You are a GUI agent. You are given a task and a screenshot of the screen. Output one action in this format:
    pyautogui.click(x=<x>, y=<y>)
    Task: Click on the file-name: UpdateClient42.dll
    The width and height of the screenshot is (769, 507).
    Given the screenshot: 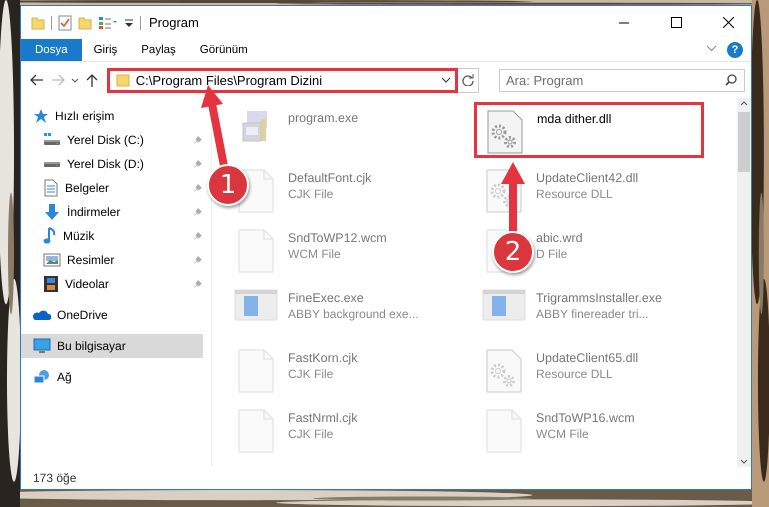 What is the action you would take?
    pyautogui.click(x=587, y=178)
    